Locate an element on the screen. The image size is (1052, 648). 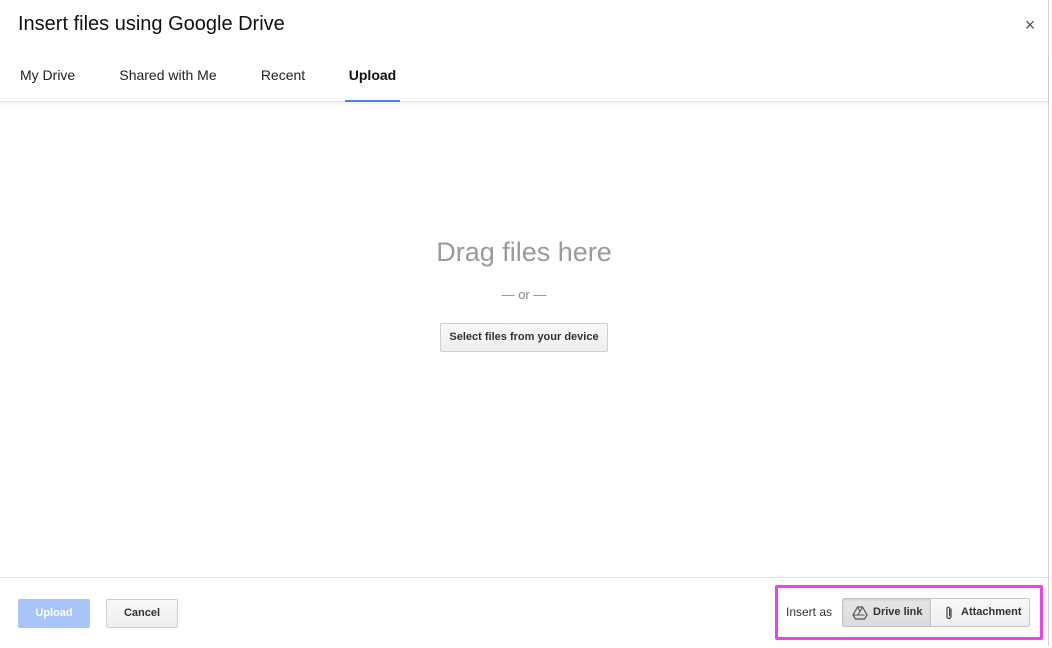
dialog-title: Insert files using Google Drive is located at coordinates (151, 24).